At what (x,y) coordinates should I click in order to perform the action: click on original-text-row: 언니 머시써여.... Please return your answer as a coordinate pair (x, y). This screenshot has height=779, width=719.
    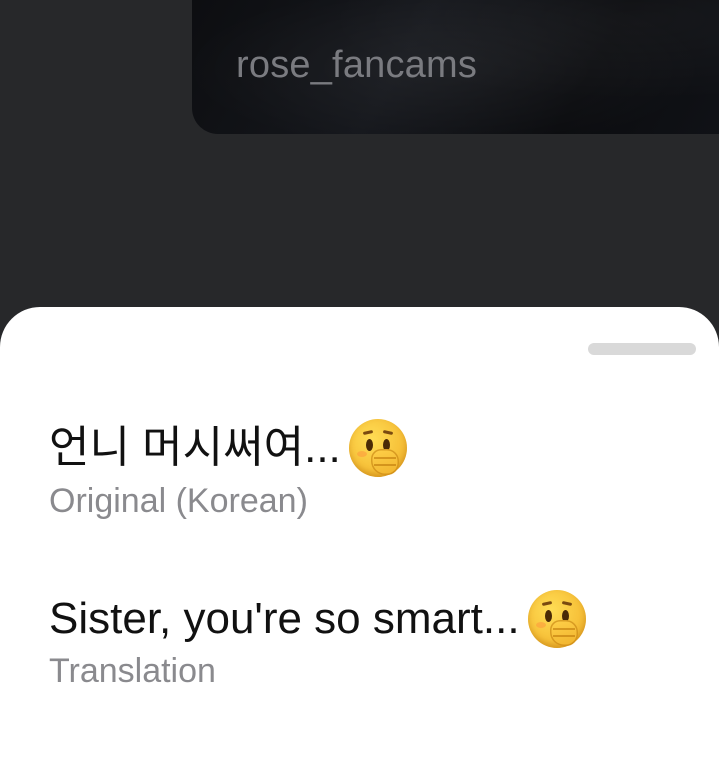
    Looking at the image, I should click on (228, 448).